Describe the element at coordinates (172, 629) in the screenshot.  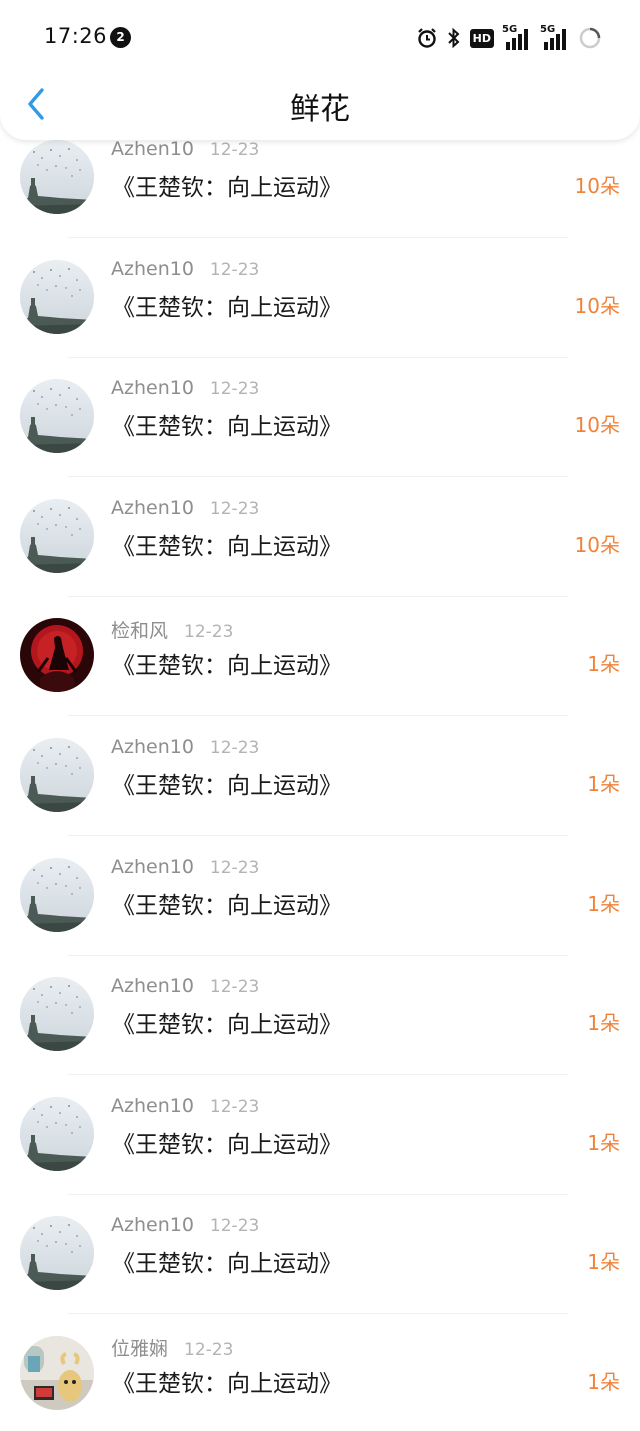
I see `user-name: 检和风 12-23` at that location.